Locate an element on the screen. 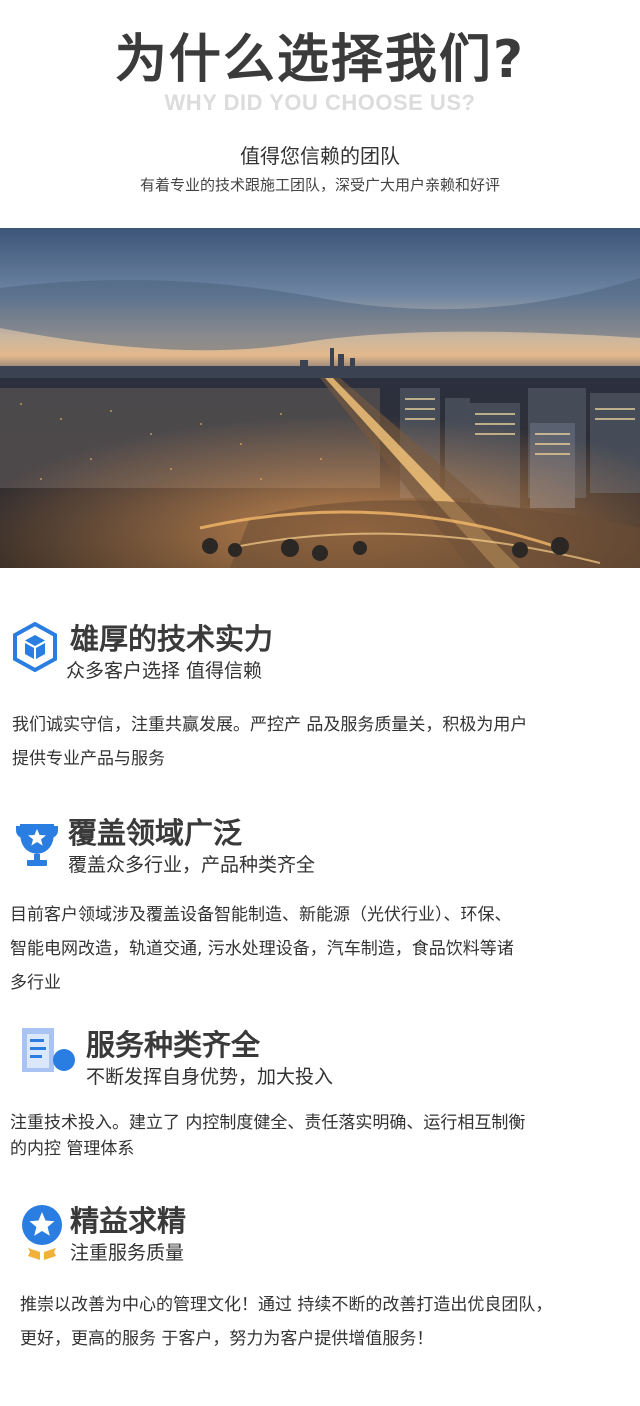 This screenshot has width=640, height=1406. document-list-icon is located at coordinates (50, 1051).